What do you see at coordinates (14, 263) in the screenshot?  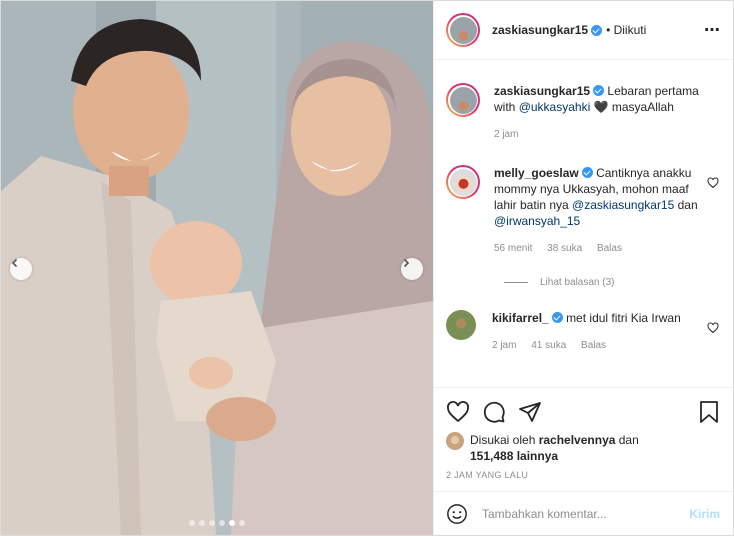 I see `chevron-left-icon` at bounding box center [14, 263].